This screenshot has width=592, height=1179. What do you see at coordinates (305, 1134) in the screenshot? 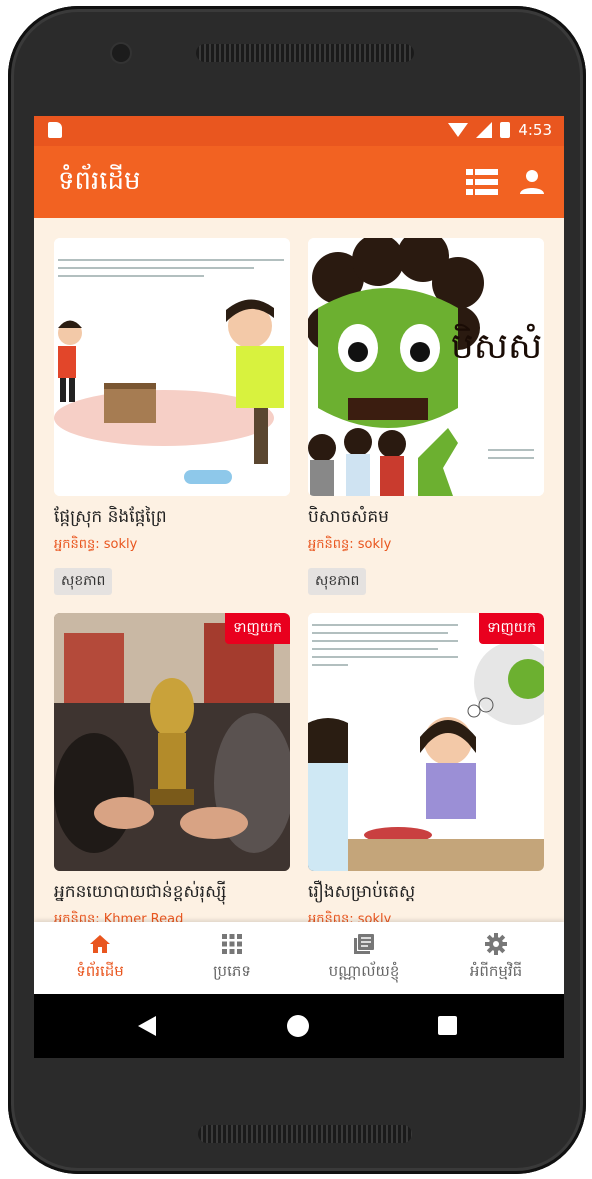
I see `bottom-speaker` at bounding box center [305, 1134].